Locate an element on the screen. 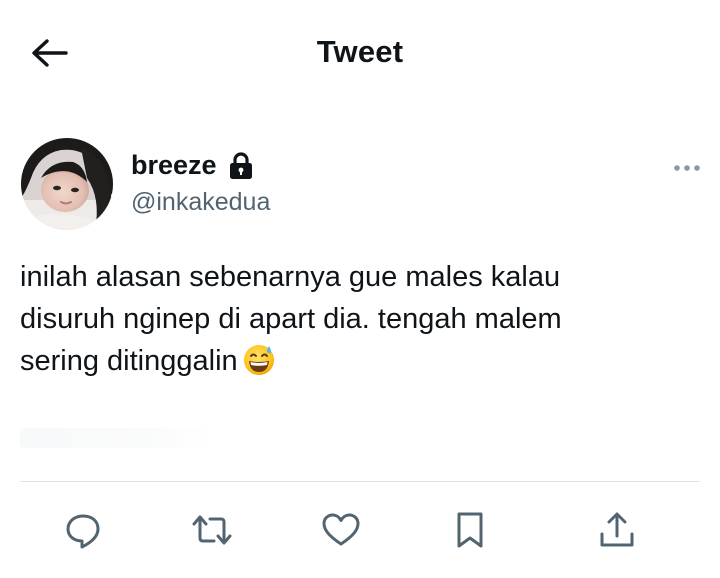  divider is located at coordinates (360, 481).